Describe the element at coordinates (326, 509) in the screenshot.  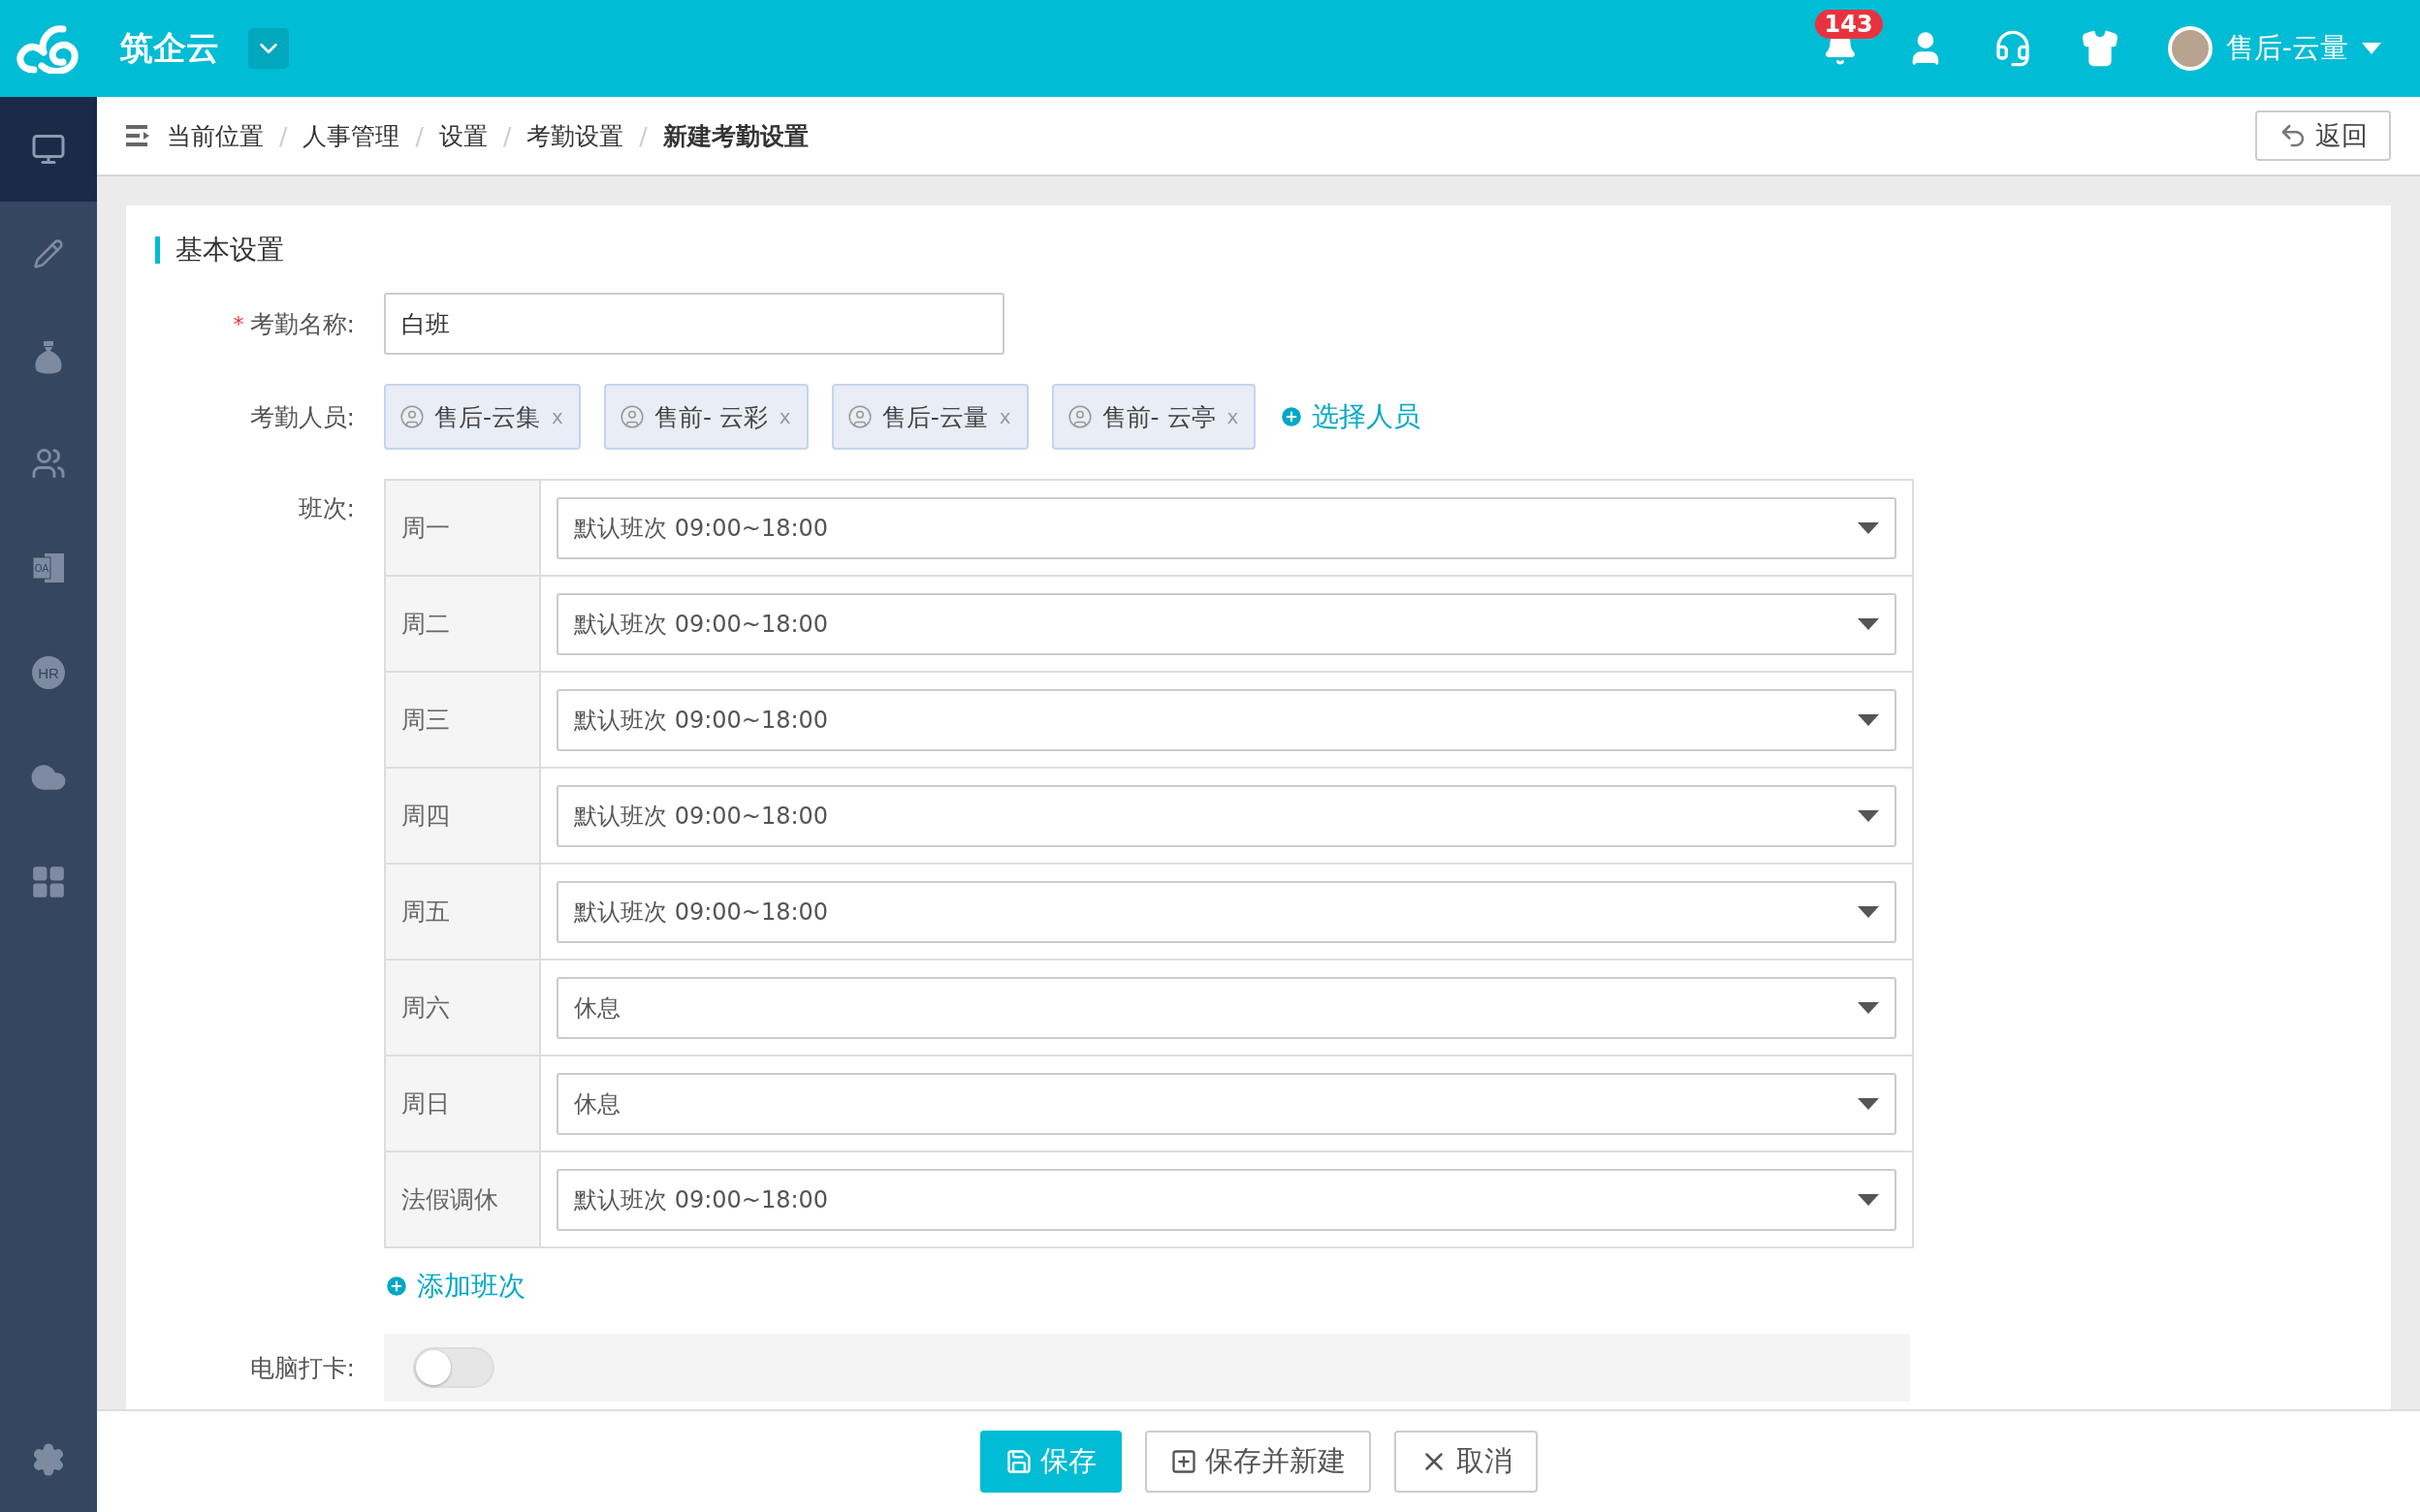
I see `field-label: 班次:` at that location.